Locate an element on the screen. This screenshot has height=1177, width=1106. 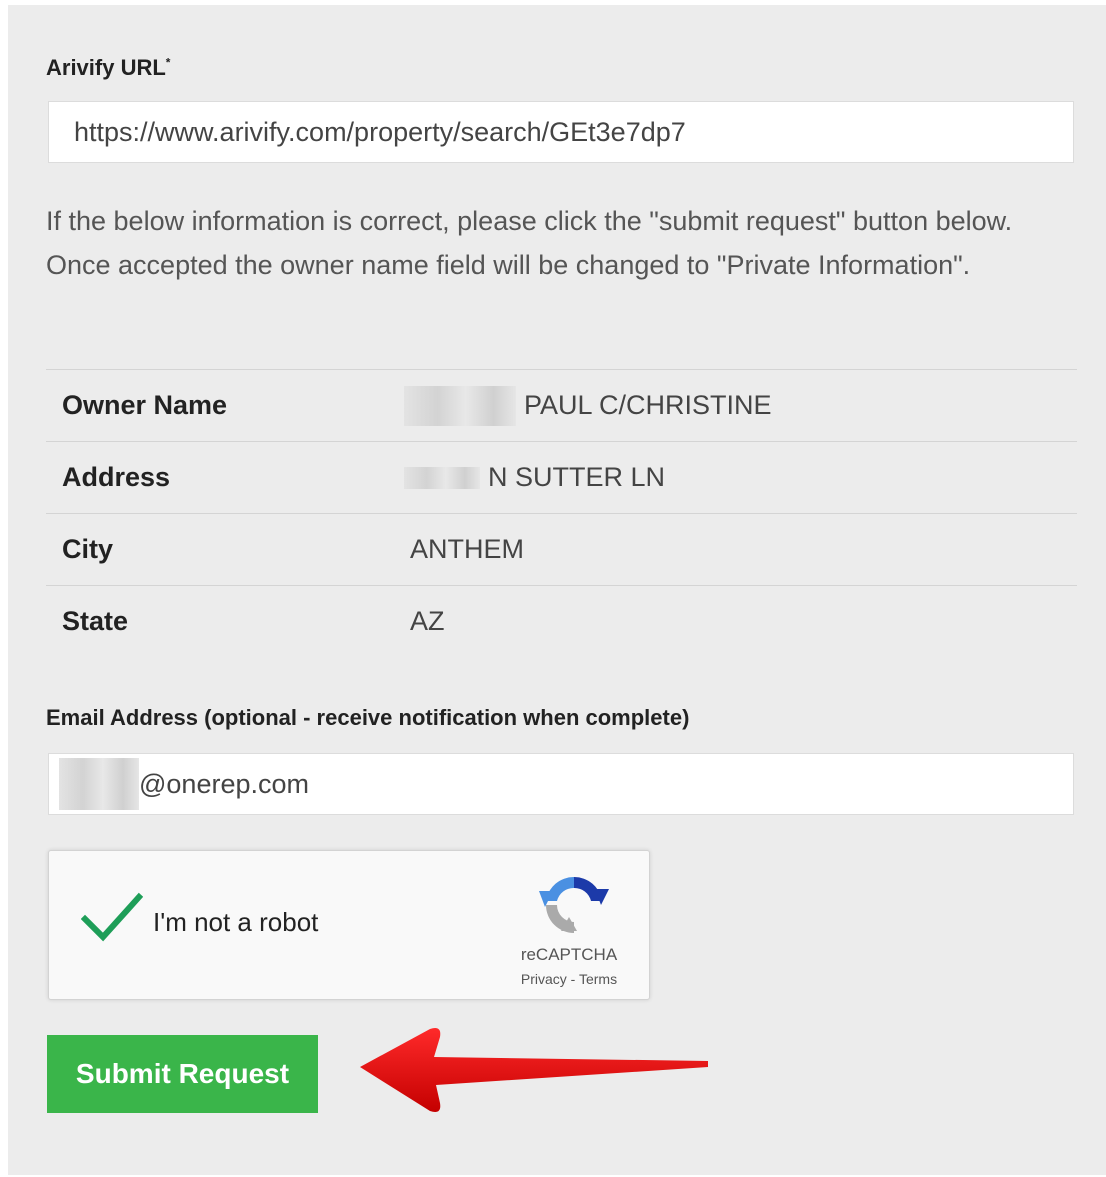
checkmark-icon is located at coordinates (112, 917).